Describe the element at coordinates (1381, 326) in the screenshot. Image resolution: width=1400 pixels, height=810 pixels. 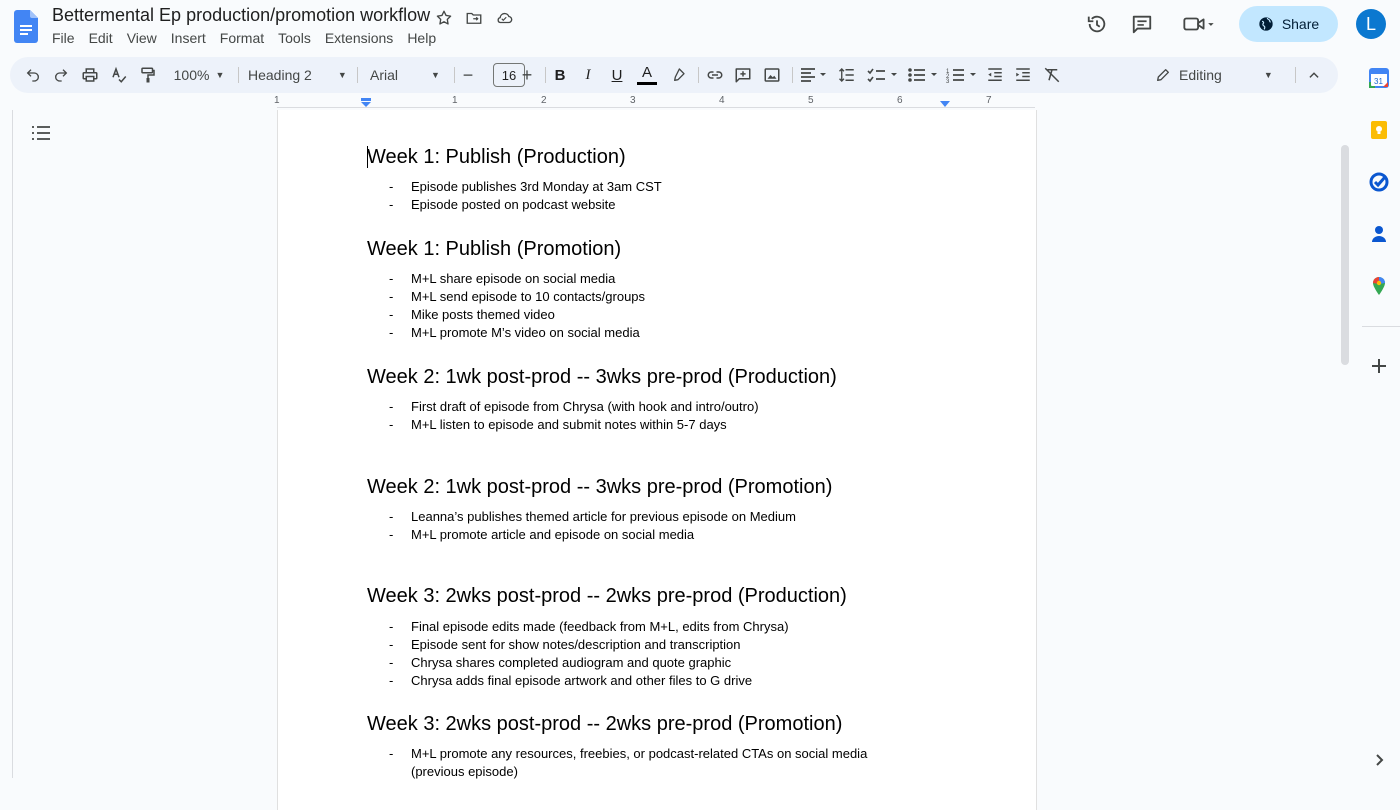
I see `side-panel-divider` at that location.